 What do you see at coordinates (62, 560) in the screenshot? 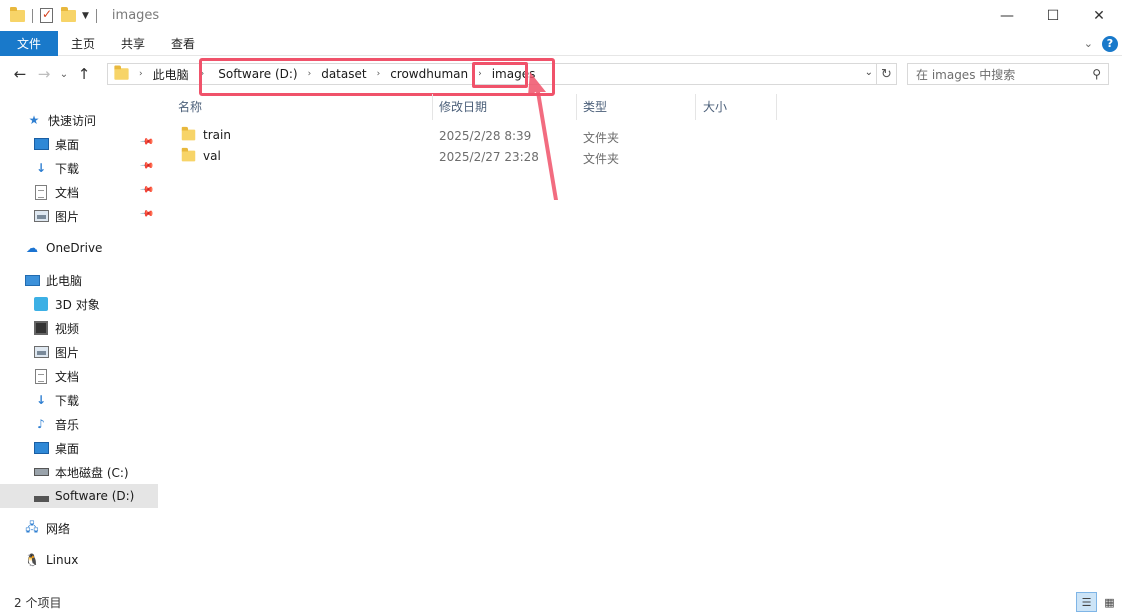
I see `sidebar-item-label: Linux` at bounding box center [62, 560].